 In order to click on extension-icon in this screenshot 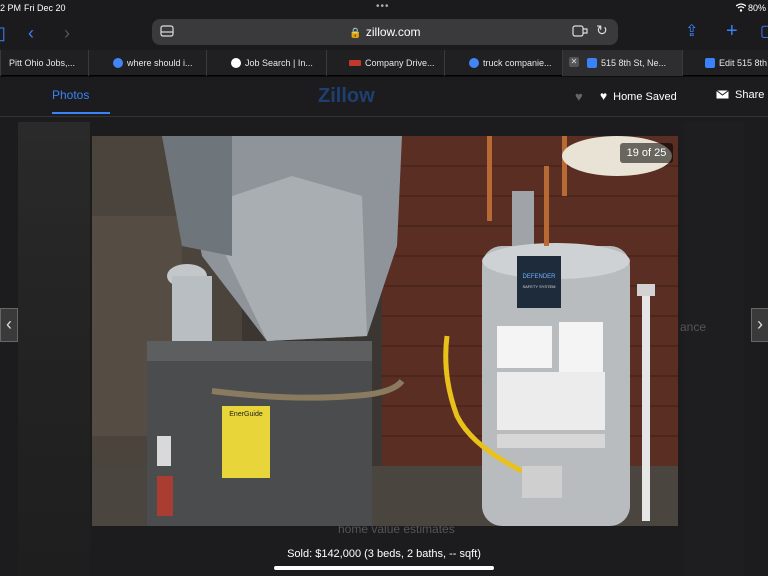, I will do `click(580, 31)`.